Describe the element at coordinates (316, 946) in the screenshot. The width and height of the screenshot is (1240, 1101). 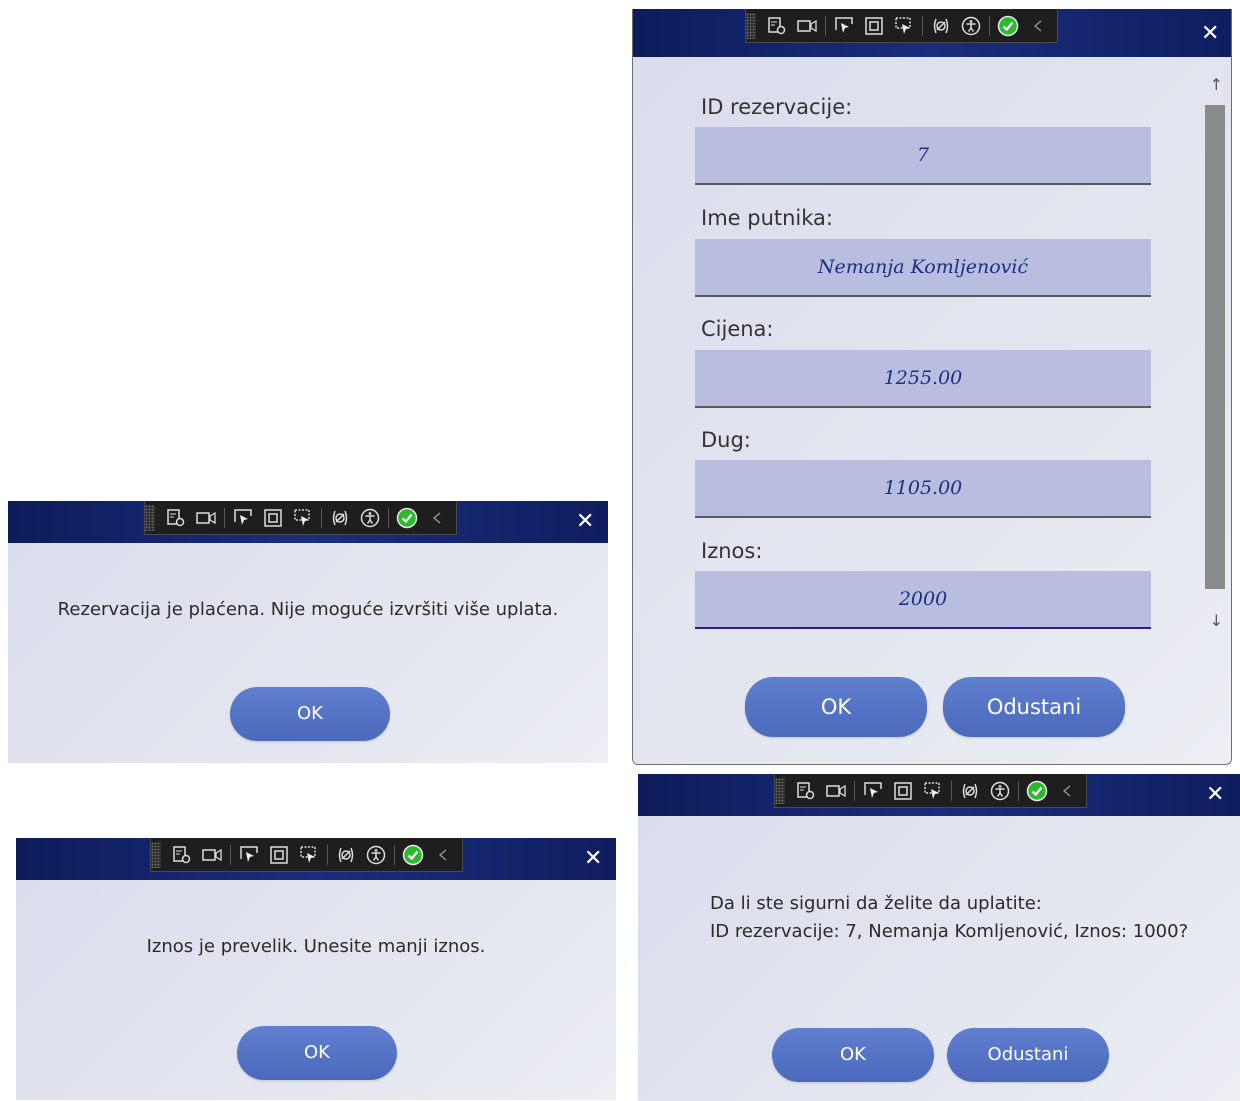
I see `dialog-message: Iznos je prevelik. Unesite manji iznos.` at that location.